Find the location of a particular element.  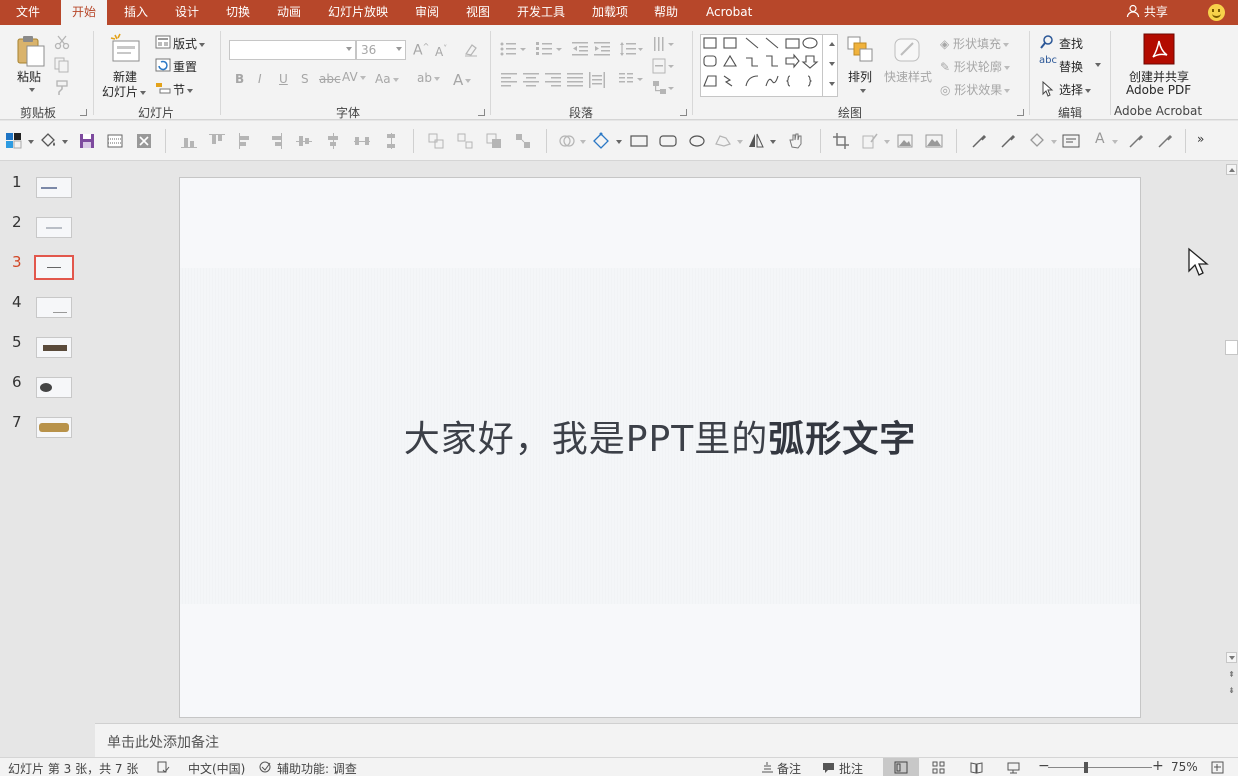

zoom-in-button: + is located at coordinates (1158, 766).